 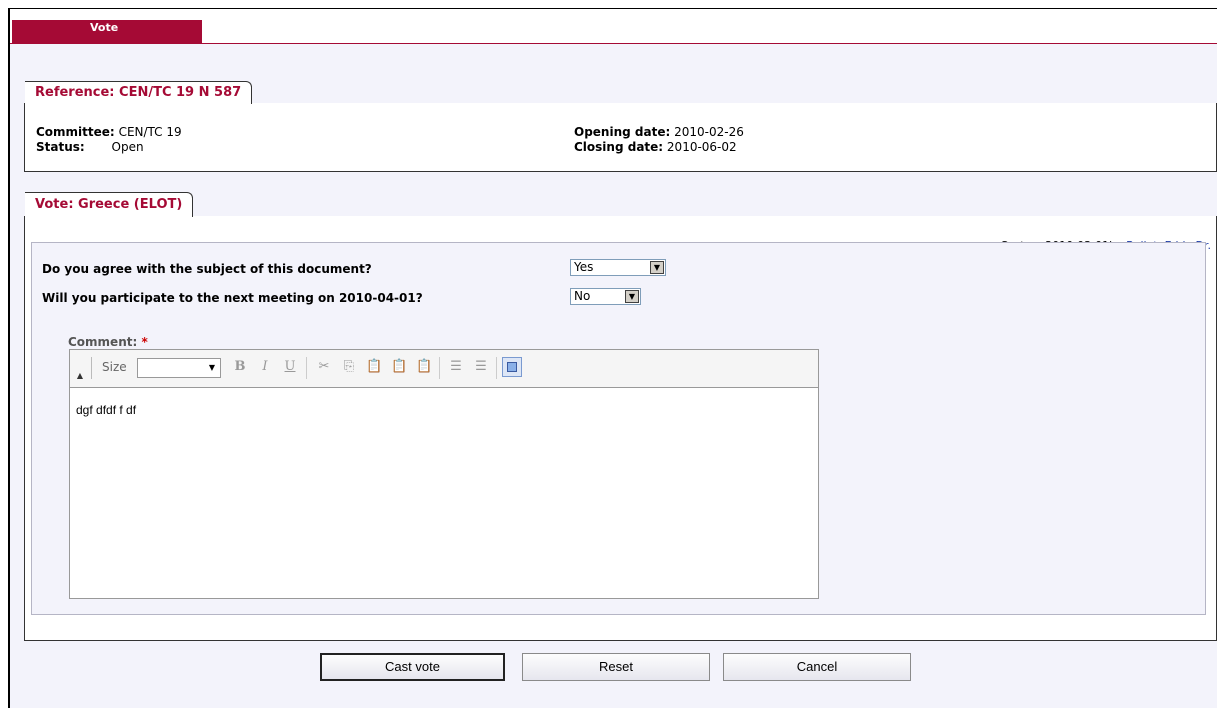 What do you see at coordinates (709, 132) in the screenshot?
I see `opening-date-value: 2010-02-26` at bounding box center [709, 132].